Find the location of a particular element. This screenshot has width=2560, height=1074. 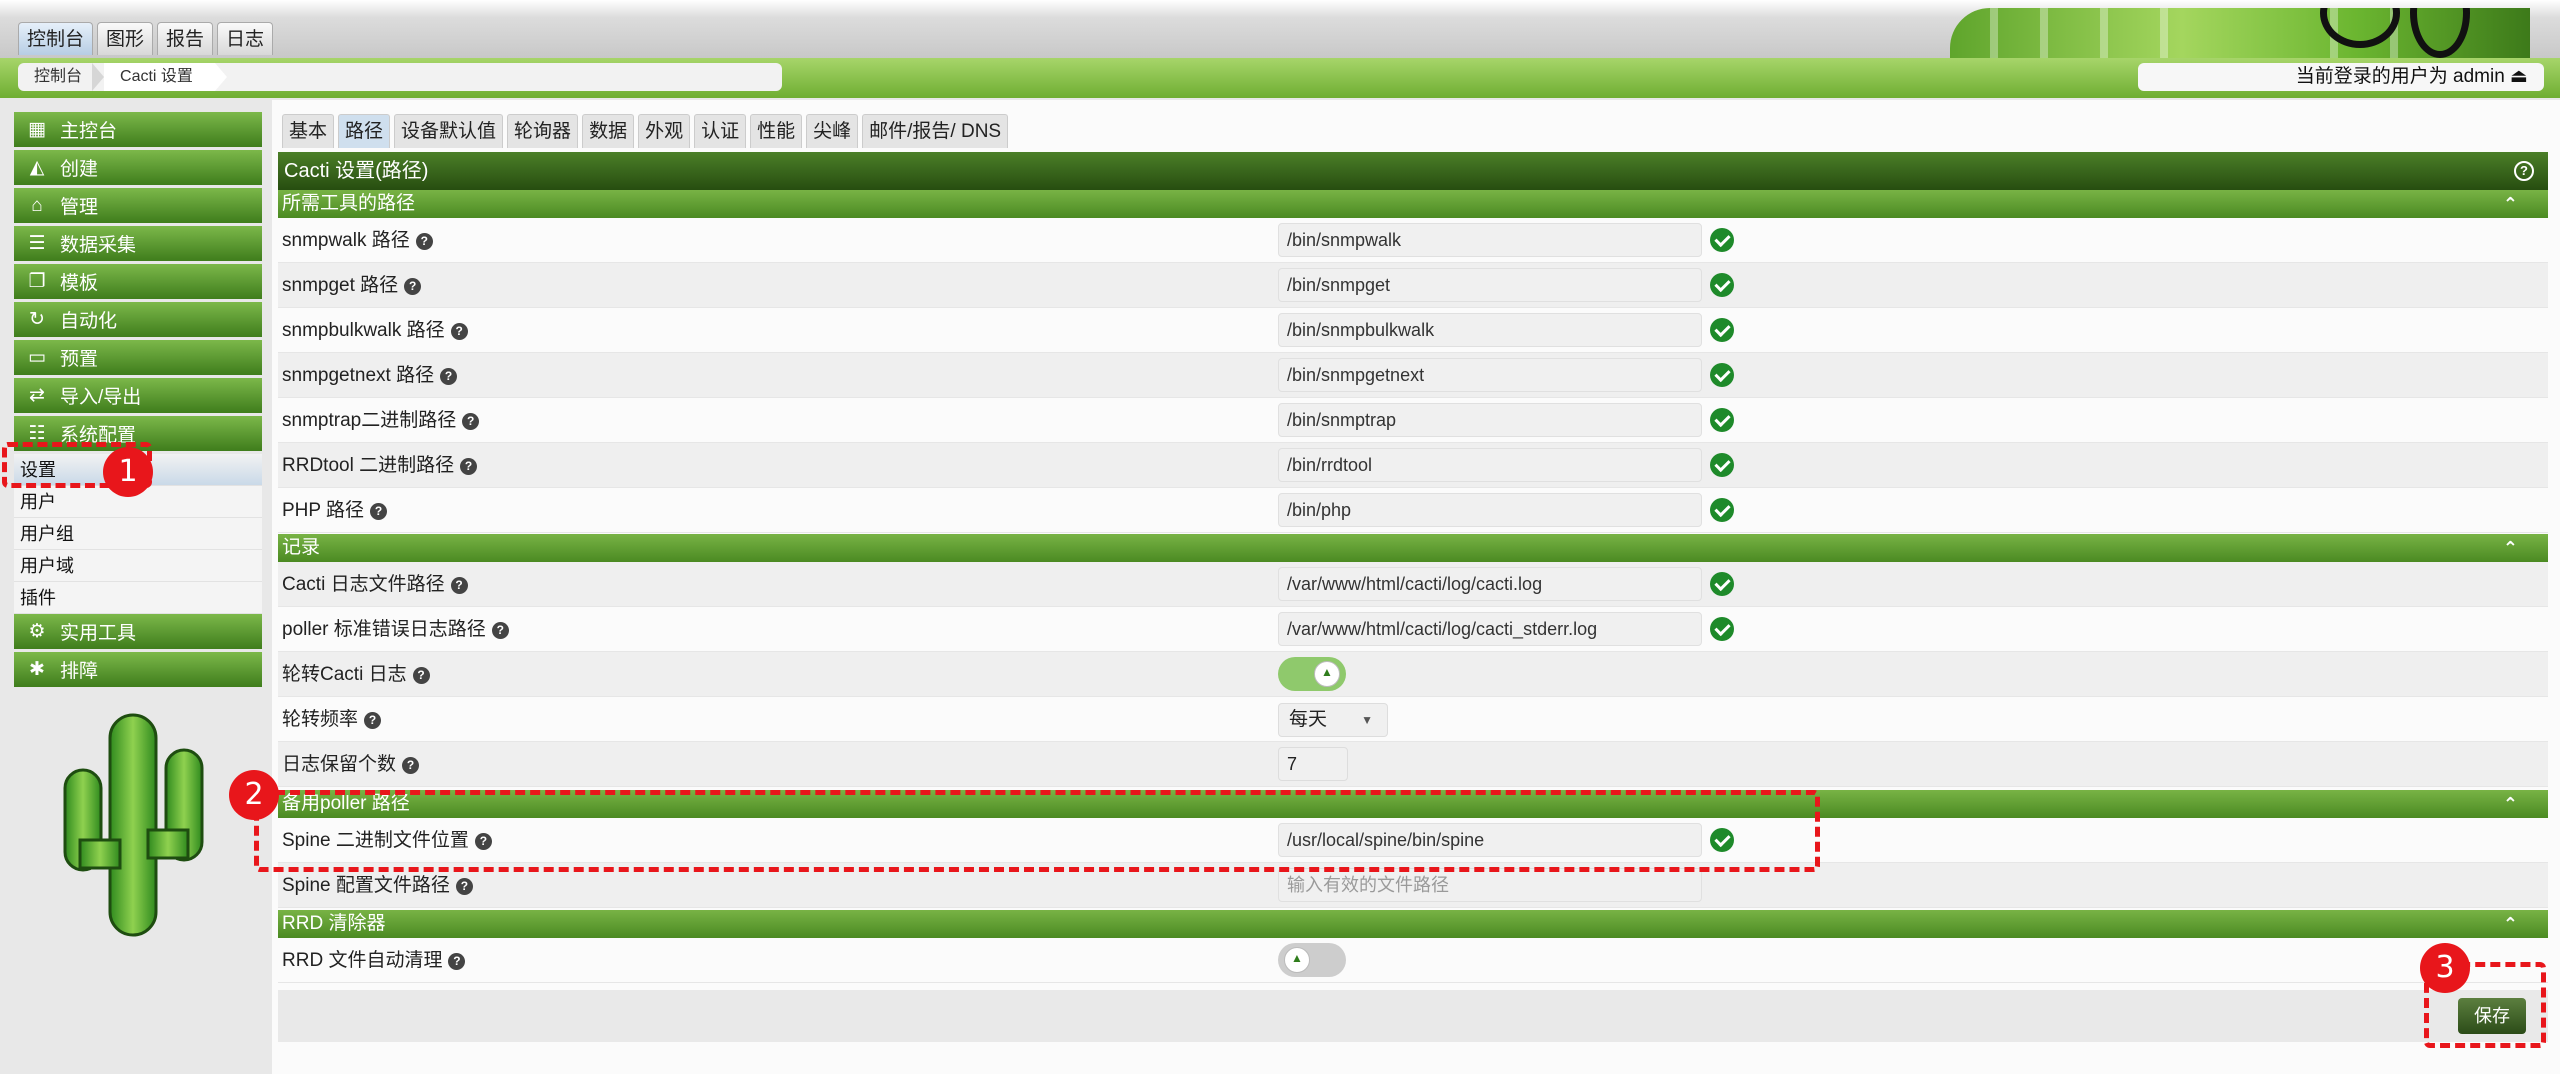

sidebar-item-troubleshooting: ✱ 排障 is located at coordinates (138, 669).